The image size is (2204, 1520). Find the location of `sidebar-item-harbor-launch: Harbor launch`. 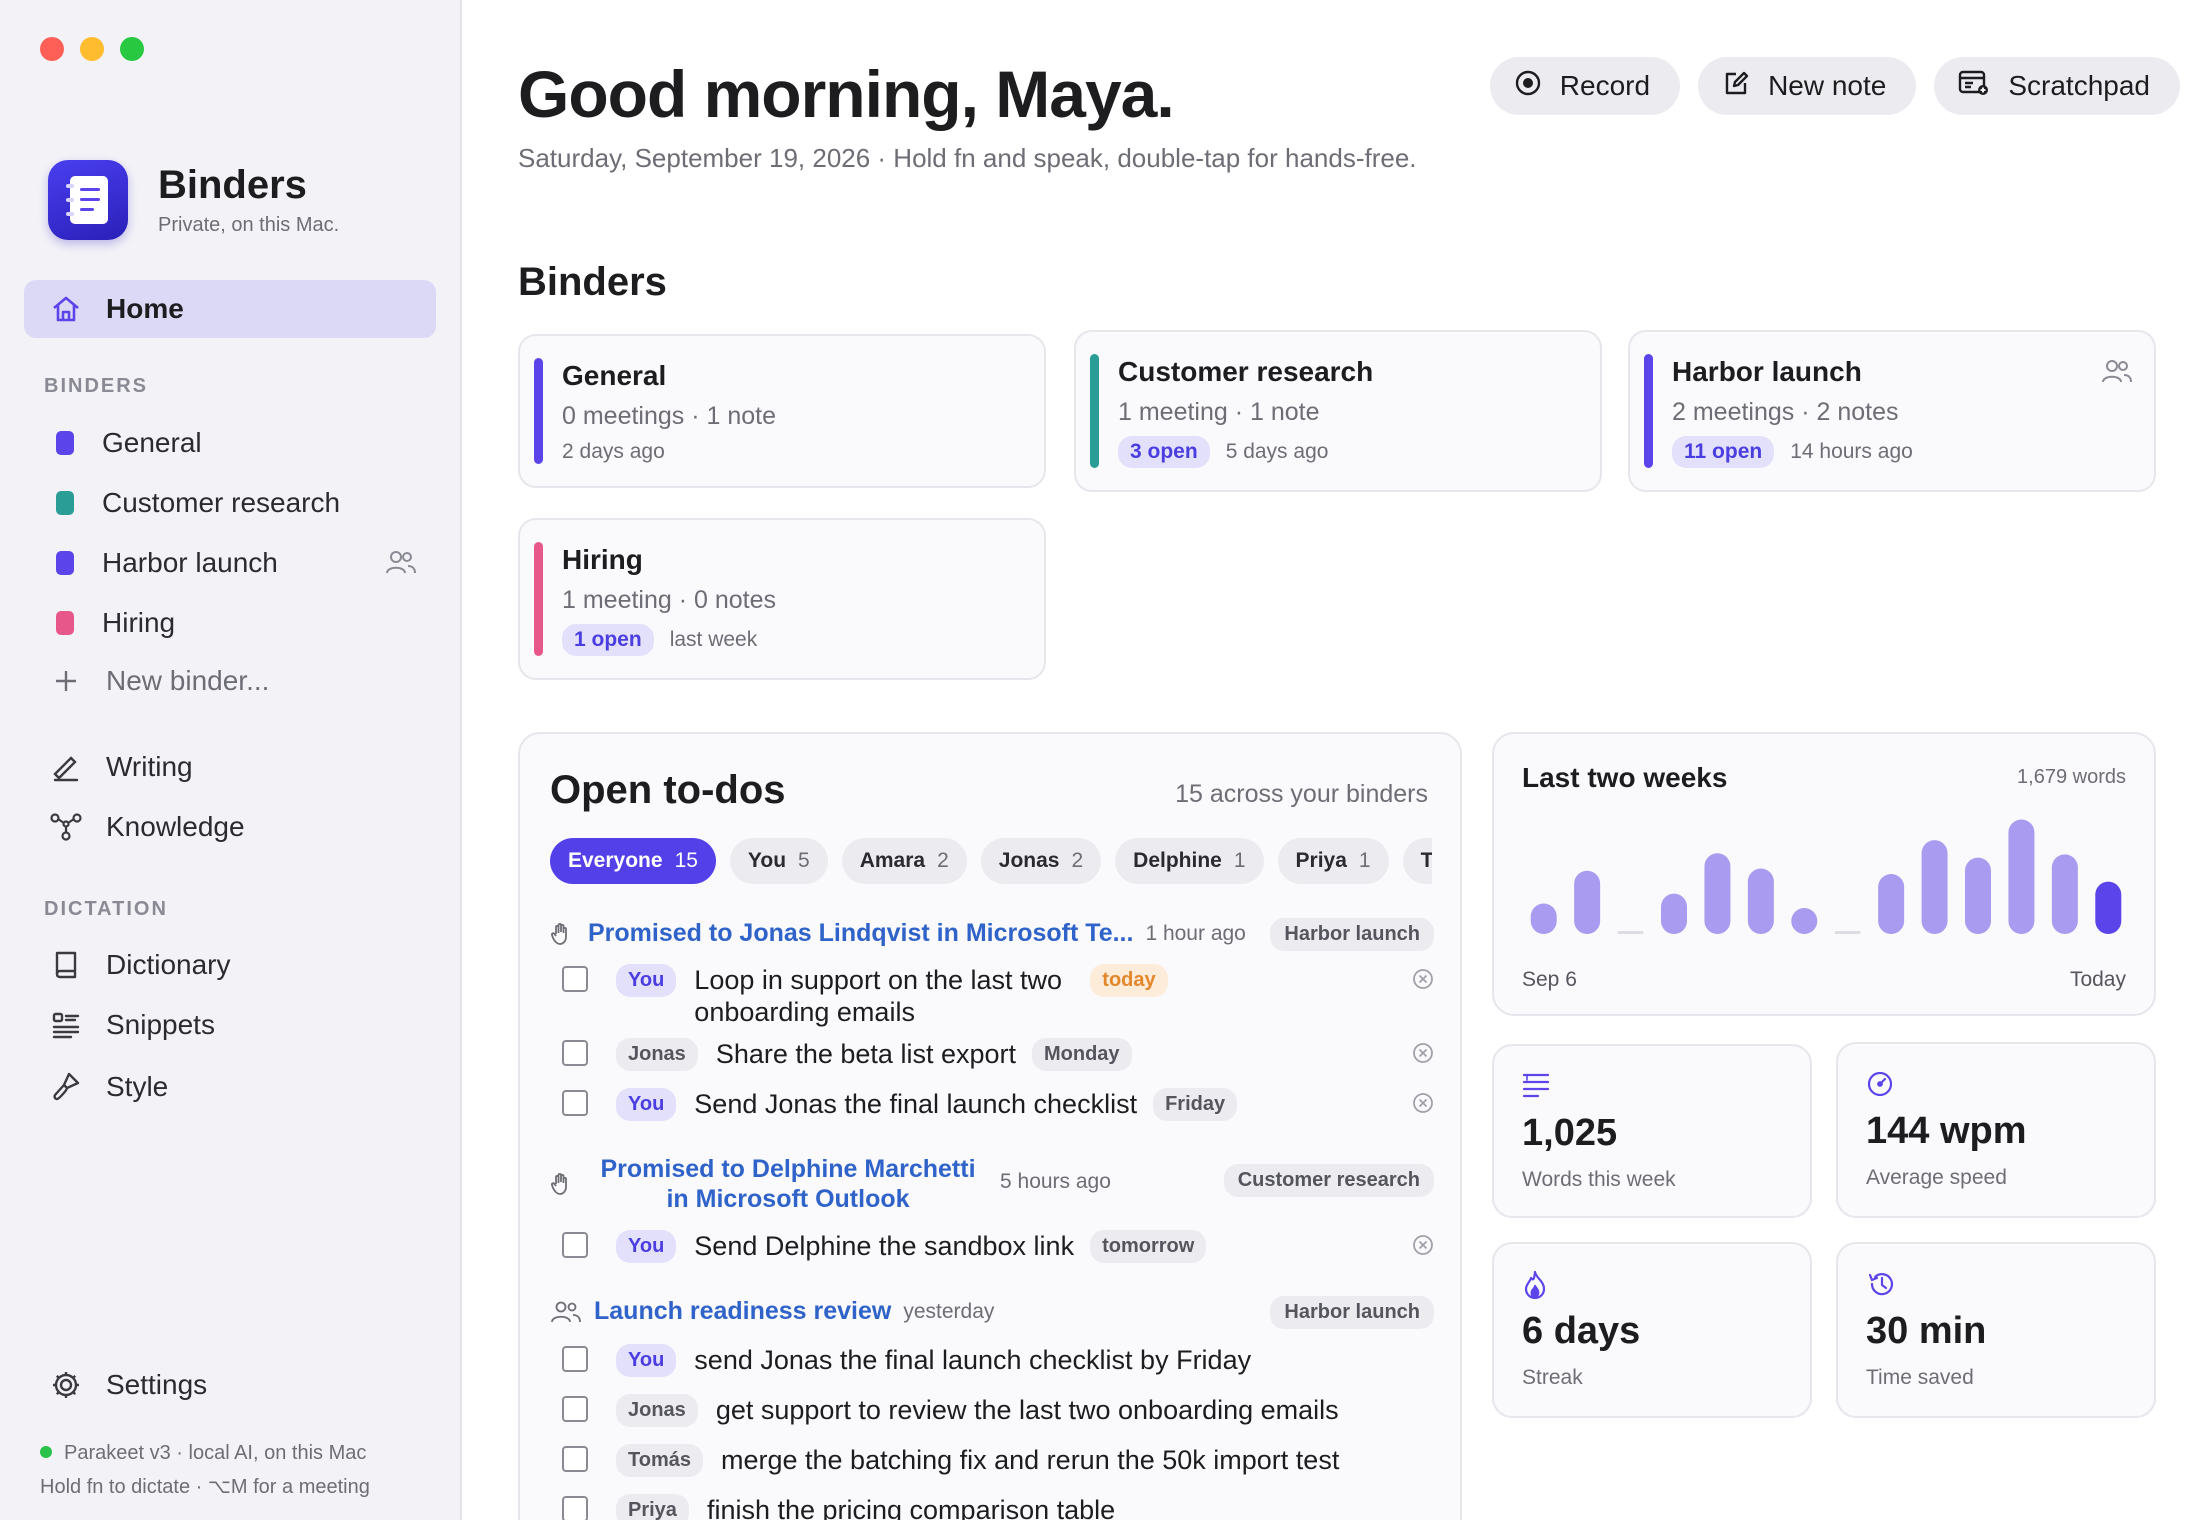

sidebar-item-harbor-launch: Harbor launch is located at coordinates (230, 563).